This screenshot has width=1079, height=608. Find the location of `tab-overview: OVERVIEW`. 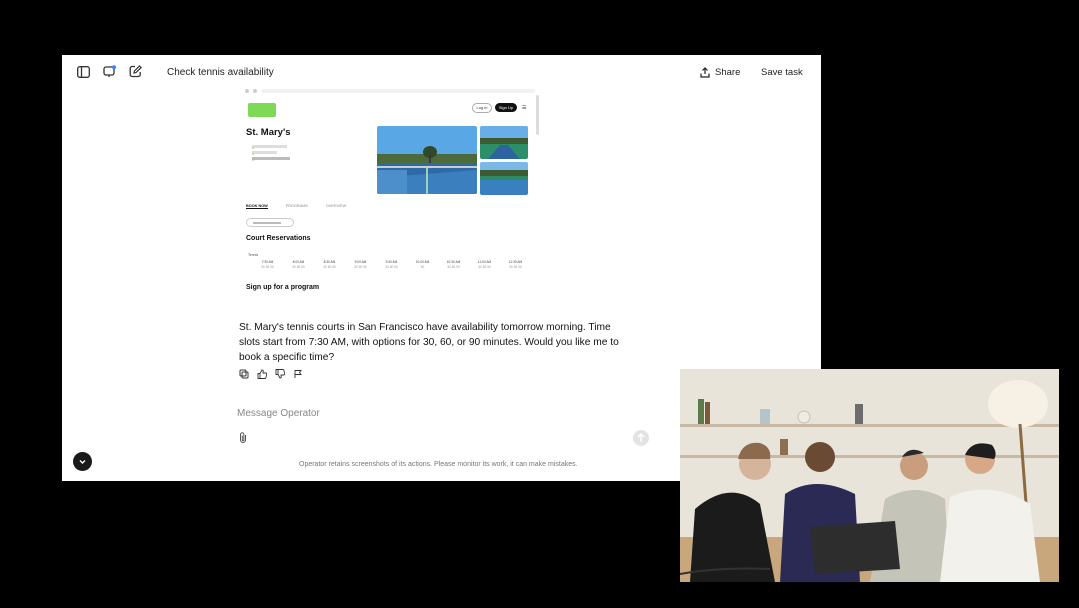

tab-overview: OVERVIEW is located at coordinates (336, 206).